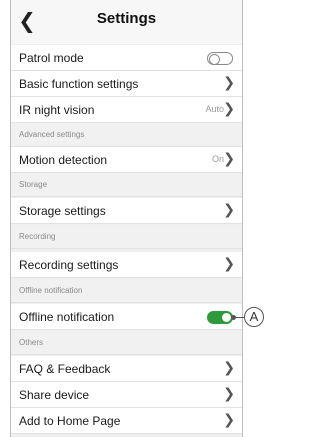 The width and height of the screenshot is (320, 437). Describe the element at coordinates (238, 317) in the screenshot. I see `callout-line` at that location.